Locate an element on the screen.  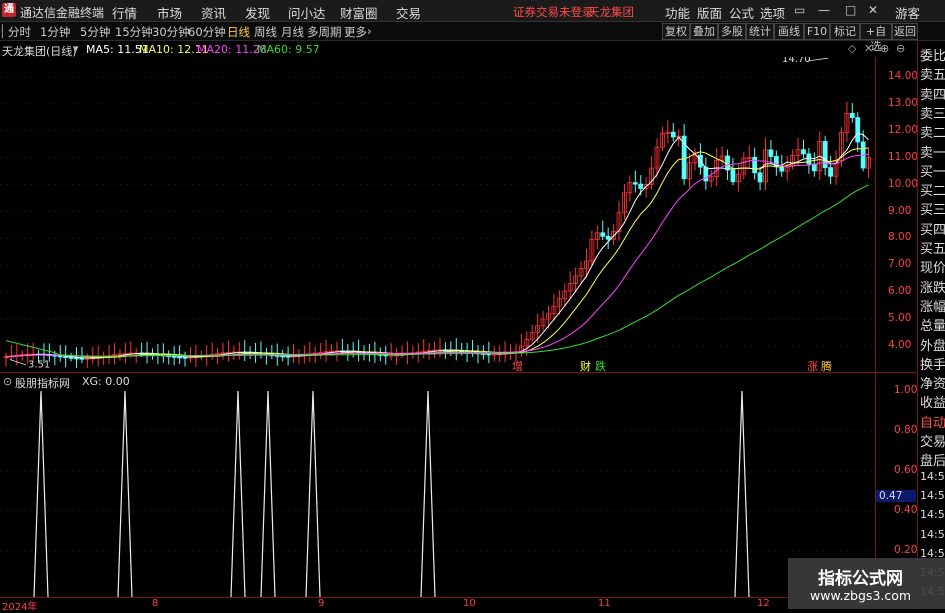
high-price-label: 14.70 is located at coordinates (796, 61).